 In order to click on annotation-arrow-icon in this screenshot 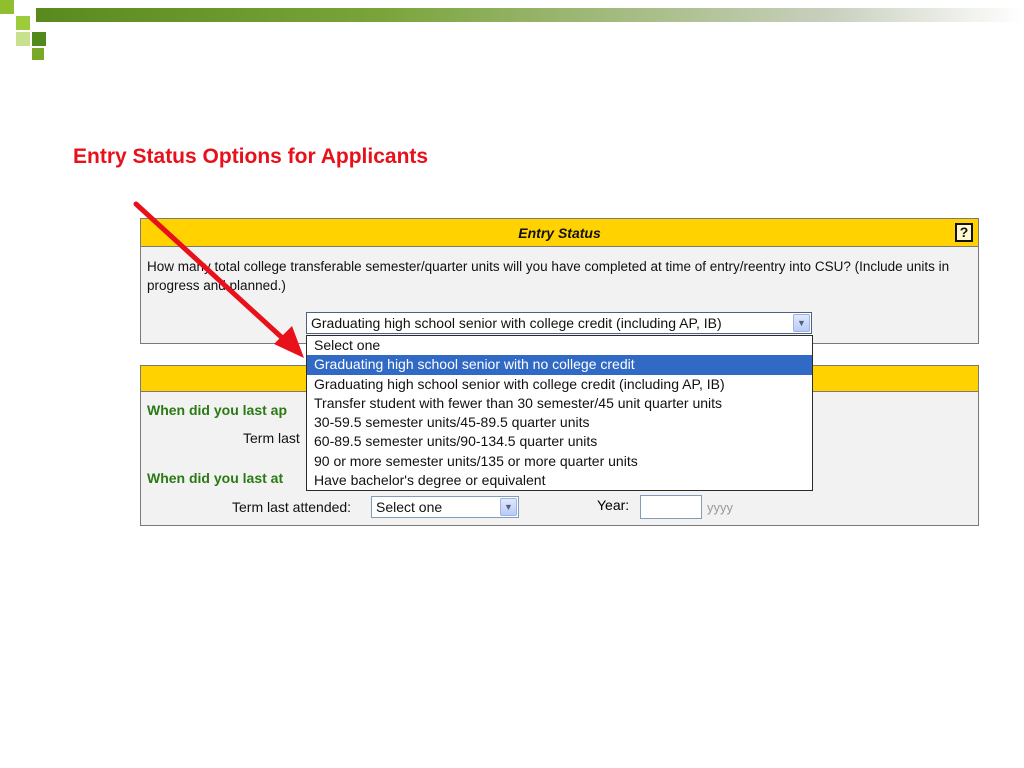, I will do `click(218, 279)`.